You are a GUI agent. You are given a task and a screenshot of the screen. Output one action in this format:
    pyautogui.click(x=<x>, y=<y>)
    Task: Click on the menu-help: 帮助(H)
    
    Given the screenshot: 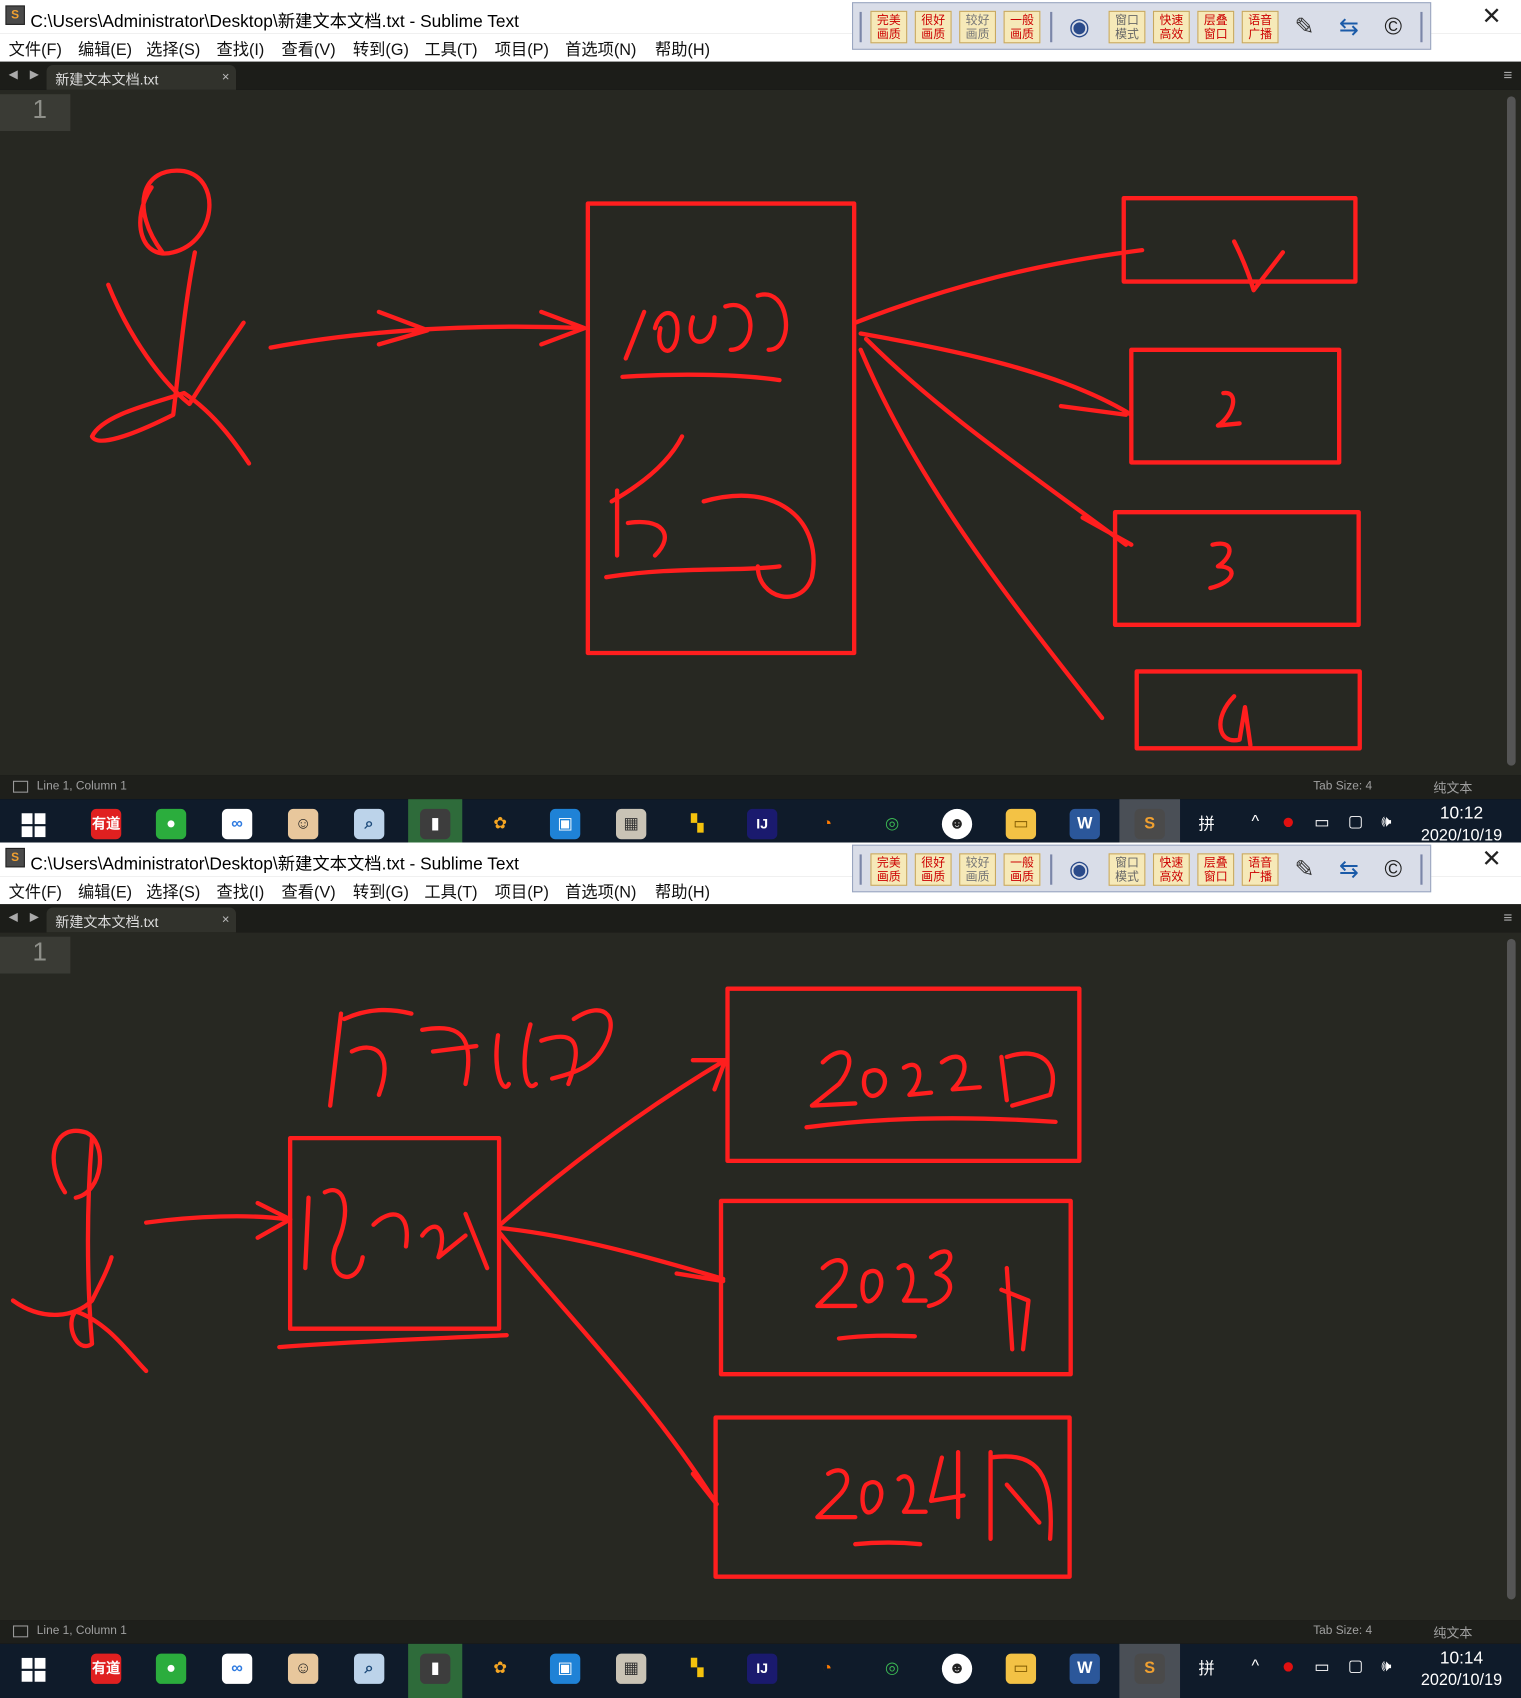 What is the action you would take?
    pyautogui.click(x=682, y=49)
    